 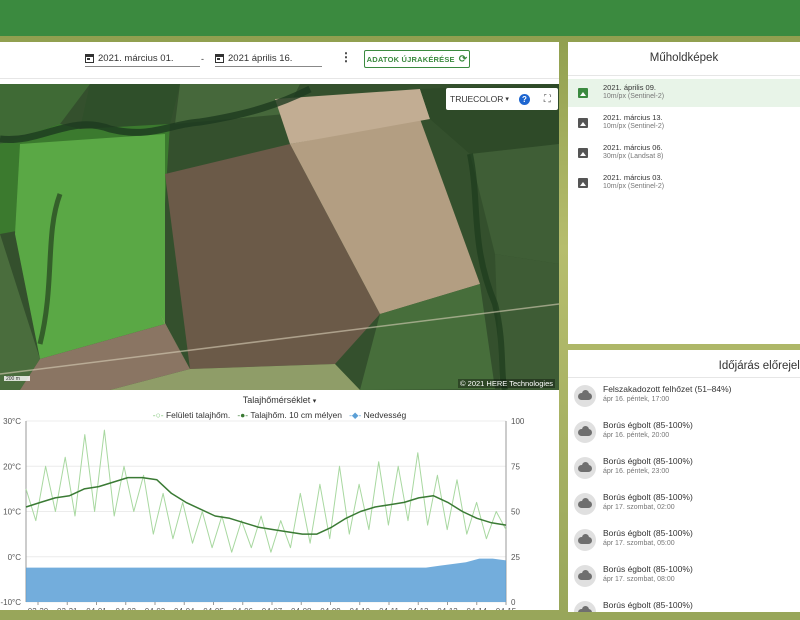 I want to click on sat-item-date: 2021. március 06., so click(x=633, y=147).